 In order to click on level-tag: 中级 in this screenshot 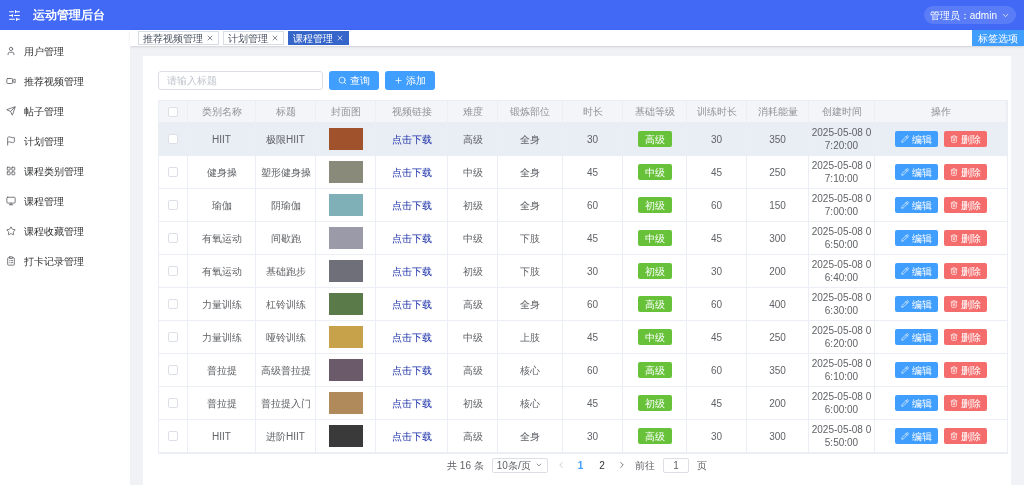, I will do `click(654, 172)`.